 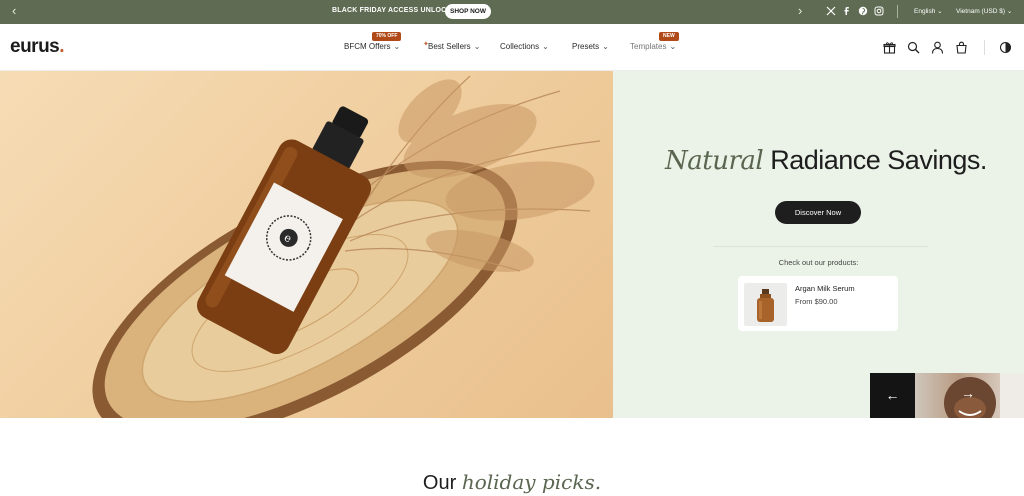 What do you see at coordinates (449, 46) in the screenshot?
I see `nav-label: Best Sellers` at bounding box center [449, 46].